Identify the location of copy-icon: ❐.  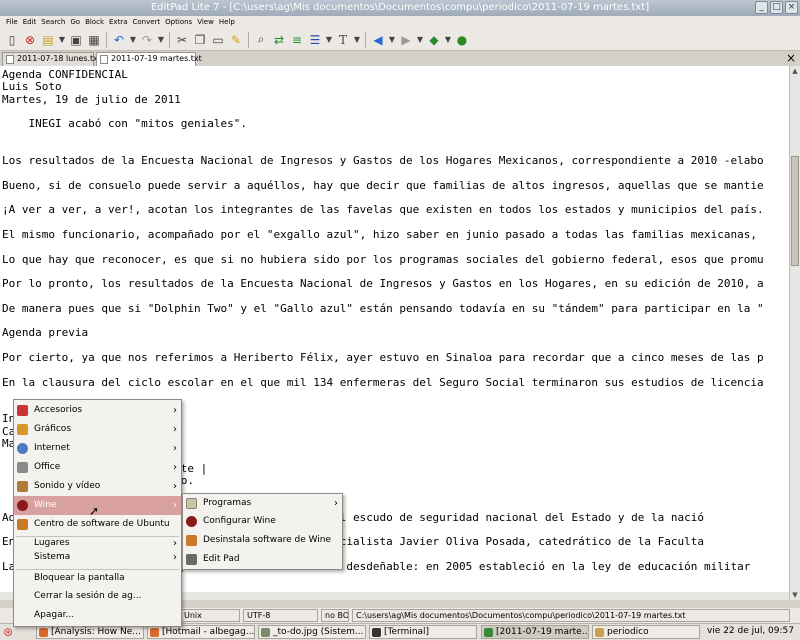
(200, 40).